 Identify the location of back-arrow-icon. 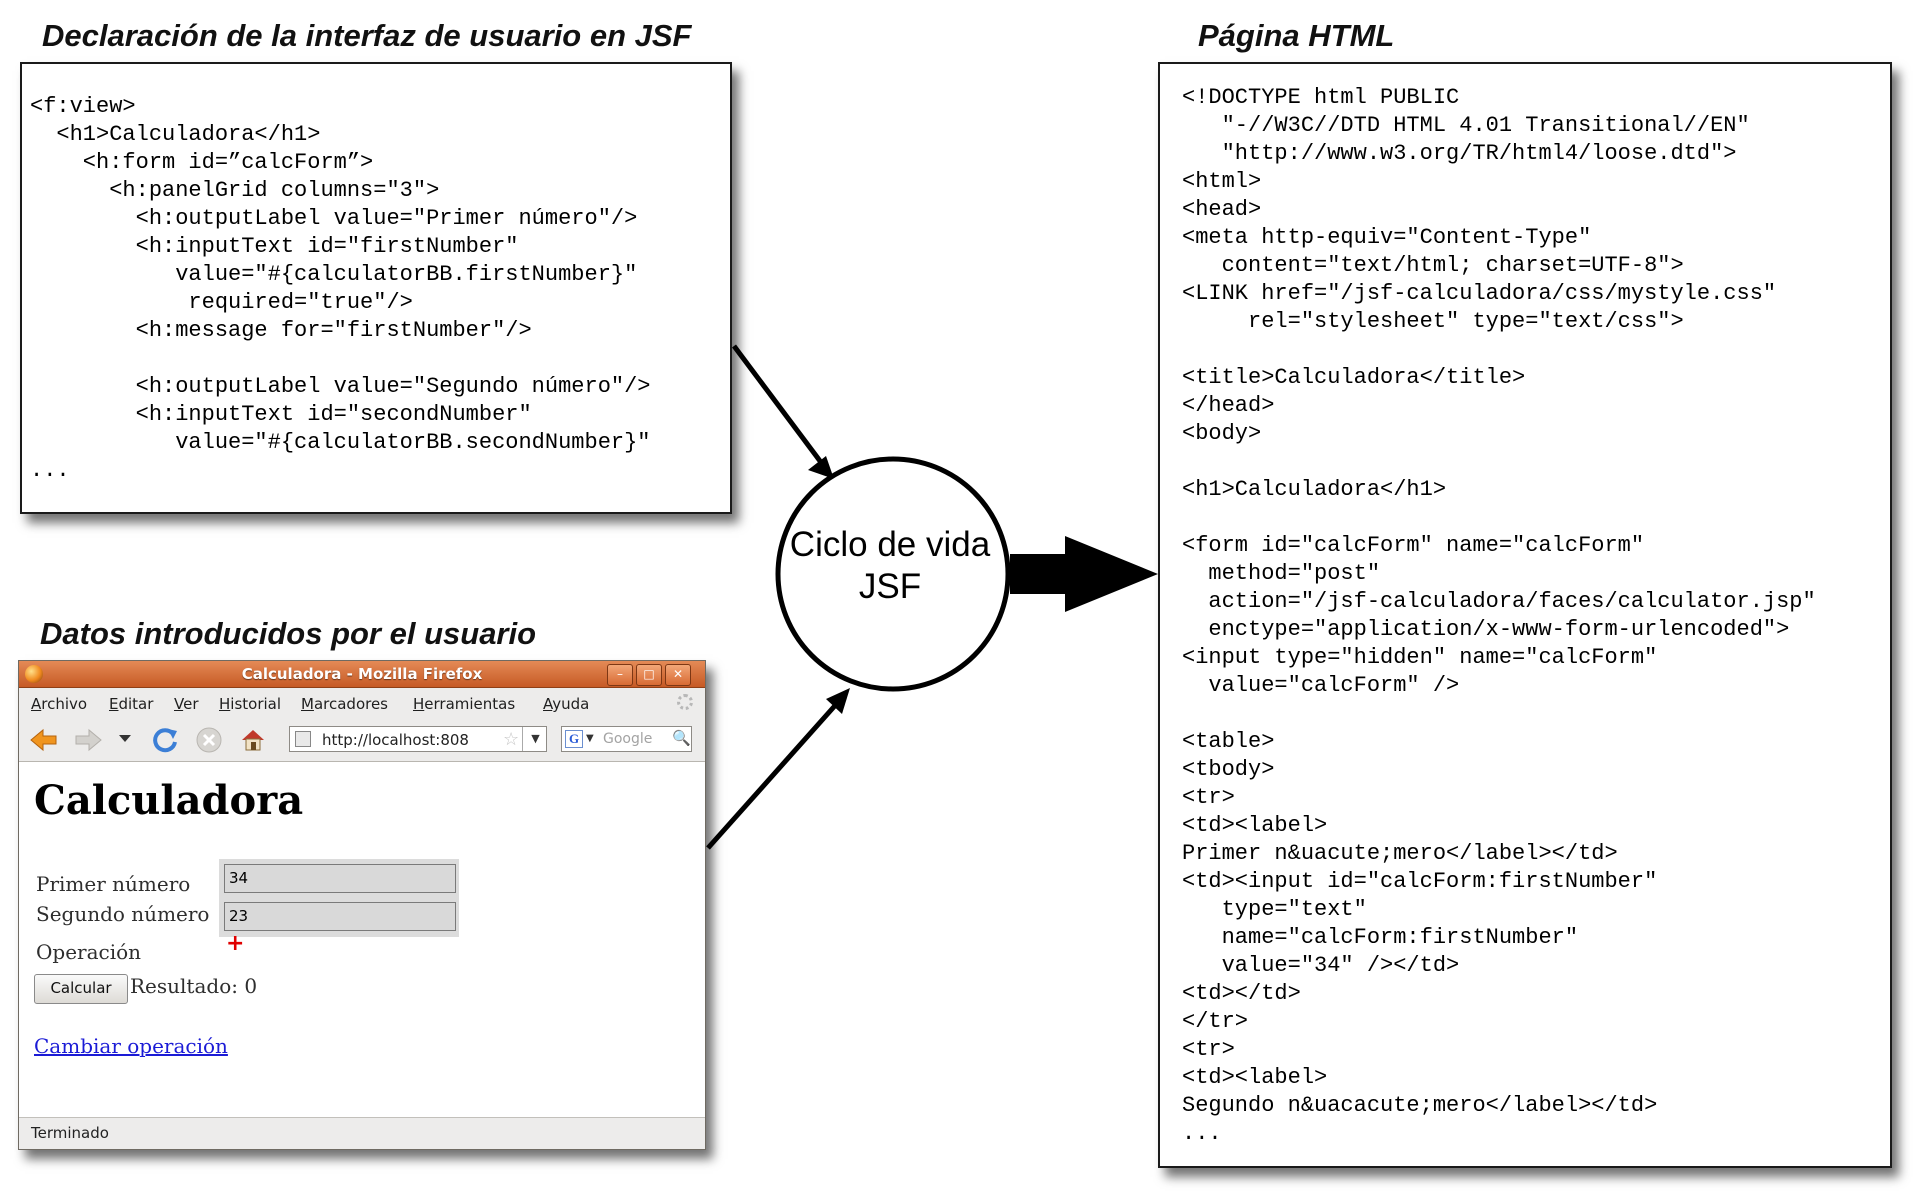
(44, 740).